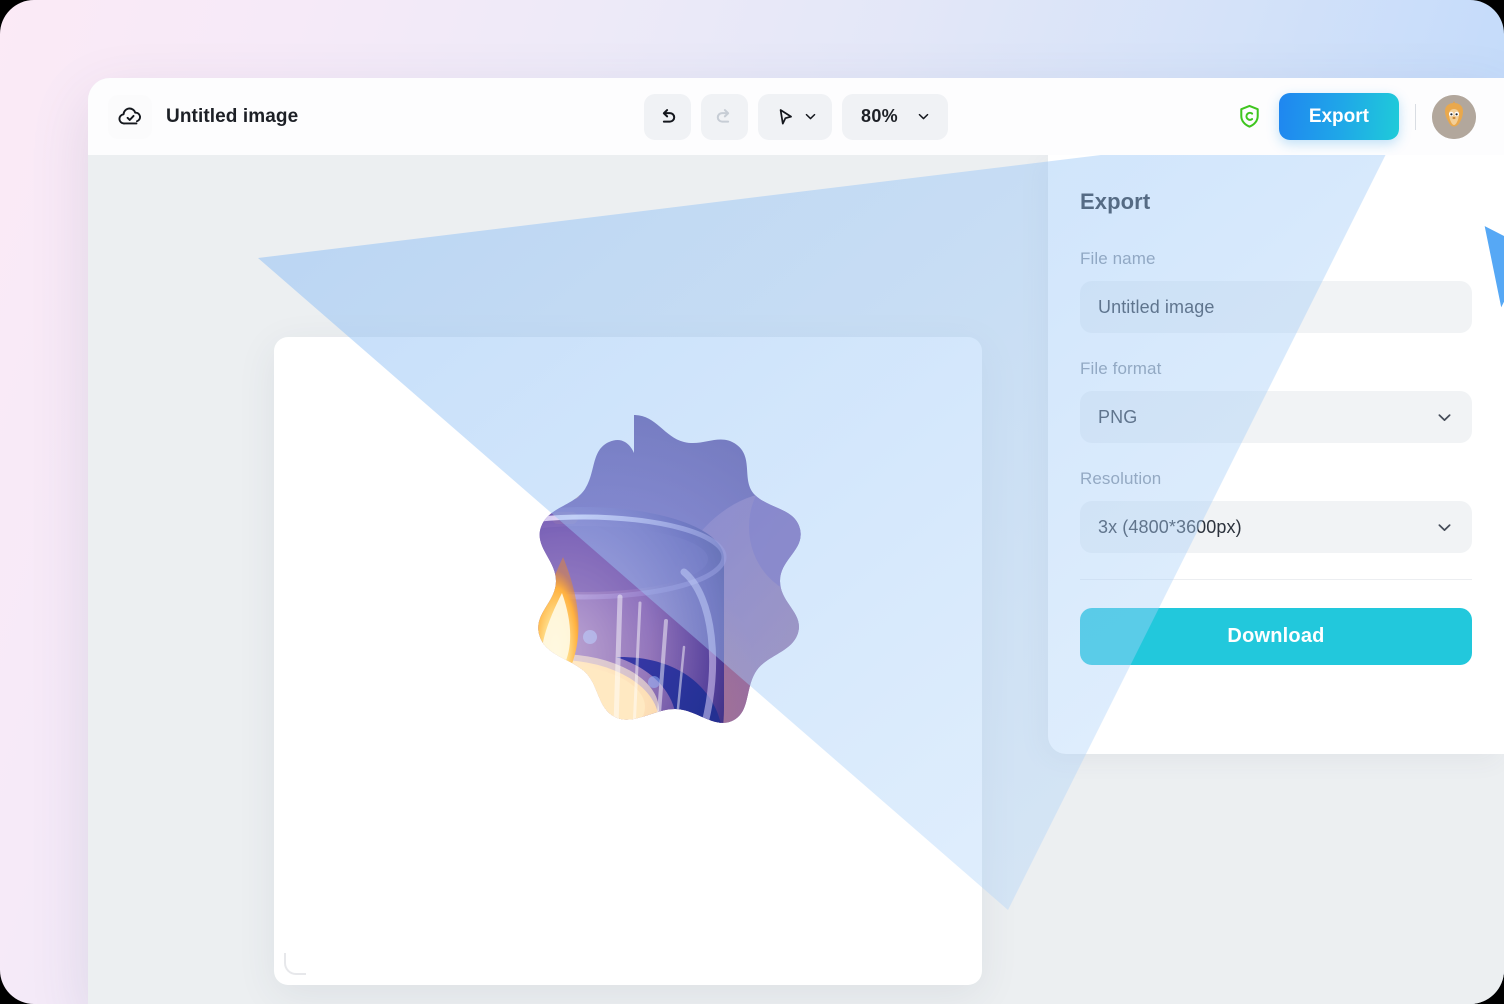  I want to click on credits-shield-button, so click(1249, 116).